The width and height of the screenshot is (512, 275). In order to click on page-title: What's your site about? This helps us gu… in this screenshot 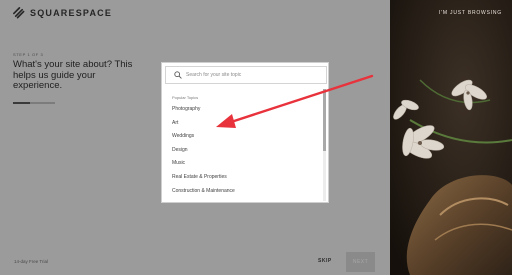, I will do `click(73, 75)`.